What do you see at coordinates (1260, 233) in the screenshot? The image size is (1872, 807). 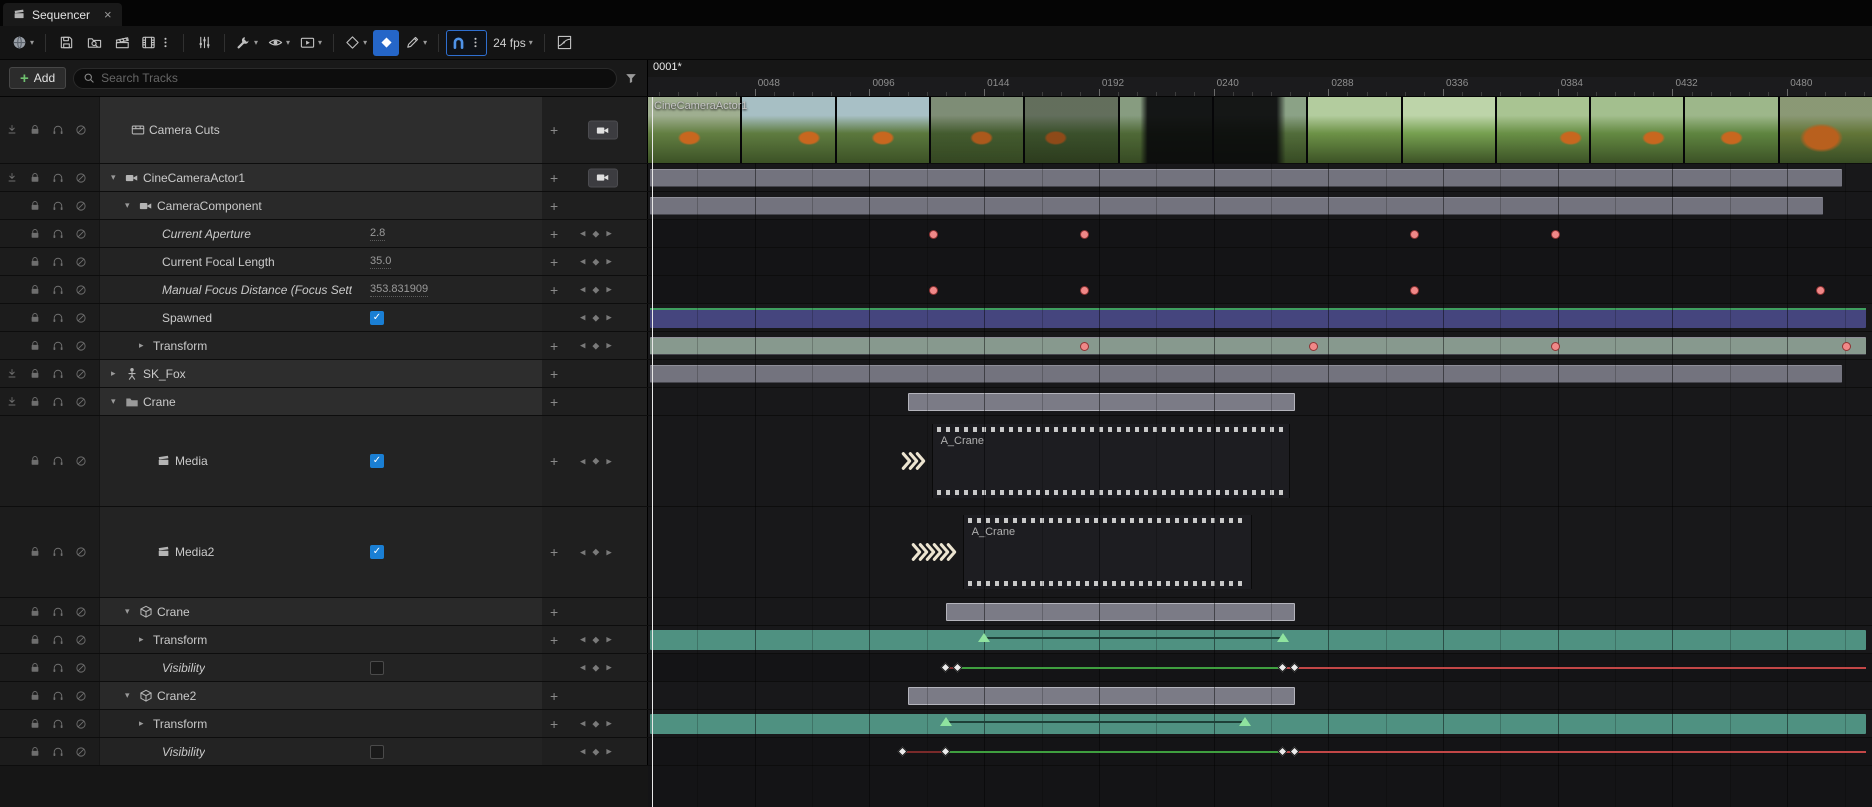 I see `timeline-row-current-aperture` at bounding box center [1260, 233].